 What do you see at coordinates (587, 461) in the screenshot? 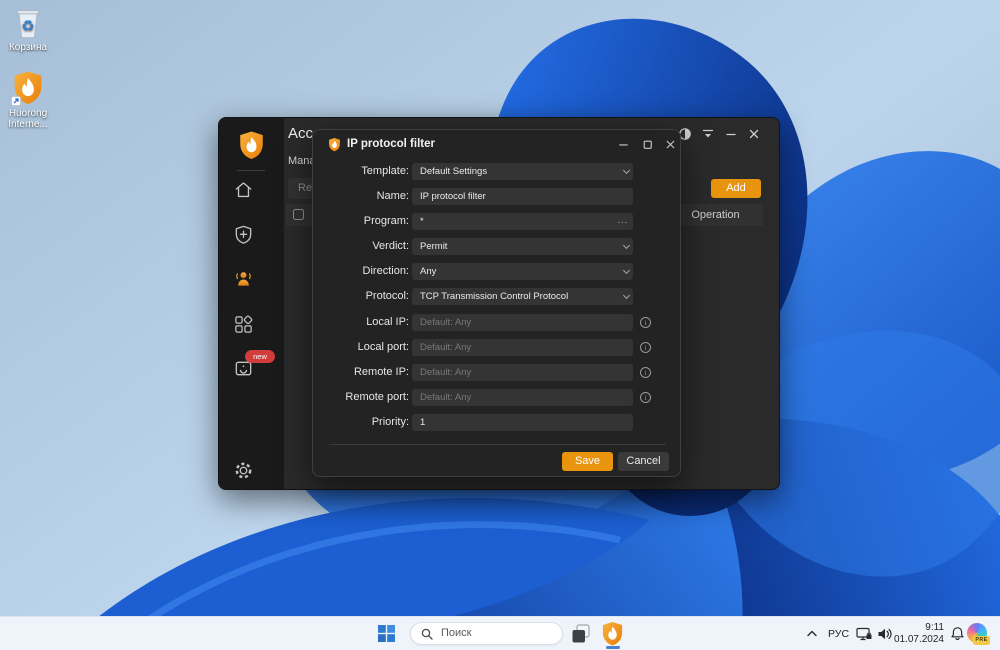
I see `save-button: Save` at bounding box center [587, 461].